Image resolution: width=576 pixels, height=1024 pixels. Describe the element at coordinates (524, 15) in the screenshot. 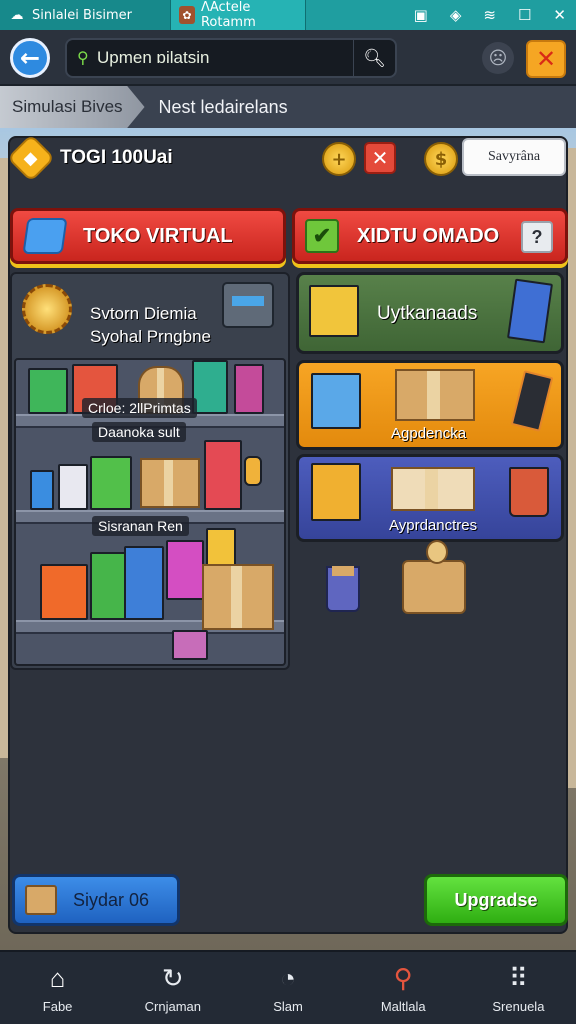

I see `maximize-icon: ☐` at that location.